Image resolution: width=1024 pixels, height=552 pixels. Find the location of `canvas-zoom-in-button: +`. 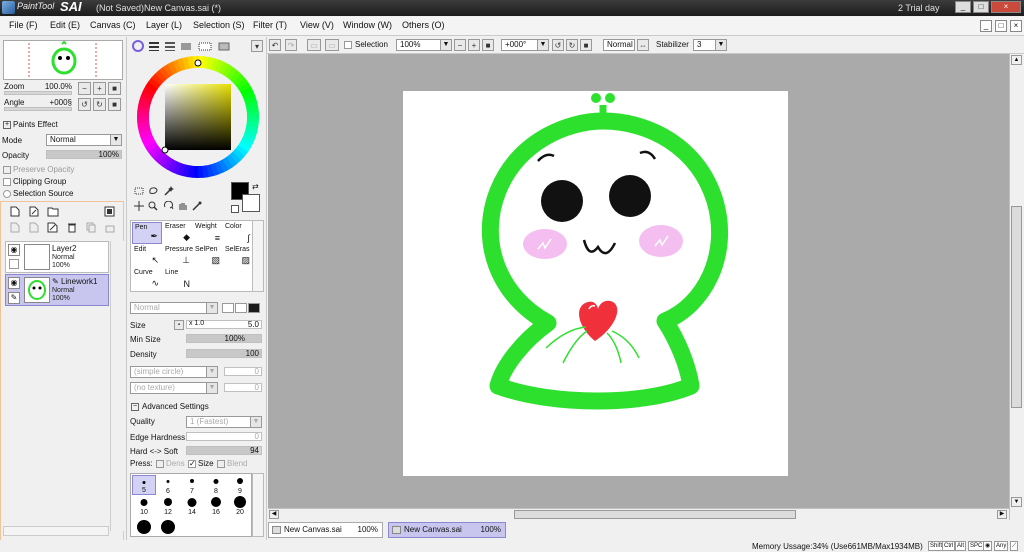

canvas-zoom-in-button: + is located at coordinates (474, 45).